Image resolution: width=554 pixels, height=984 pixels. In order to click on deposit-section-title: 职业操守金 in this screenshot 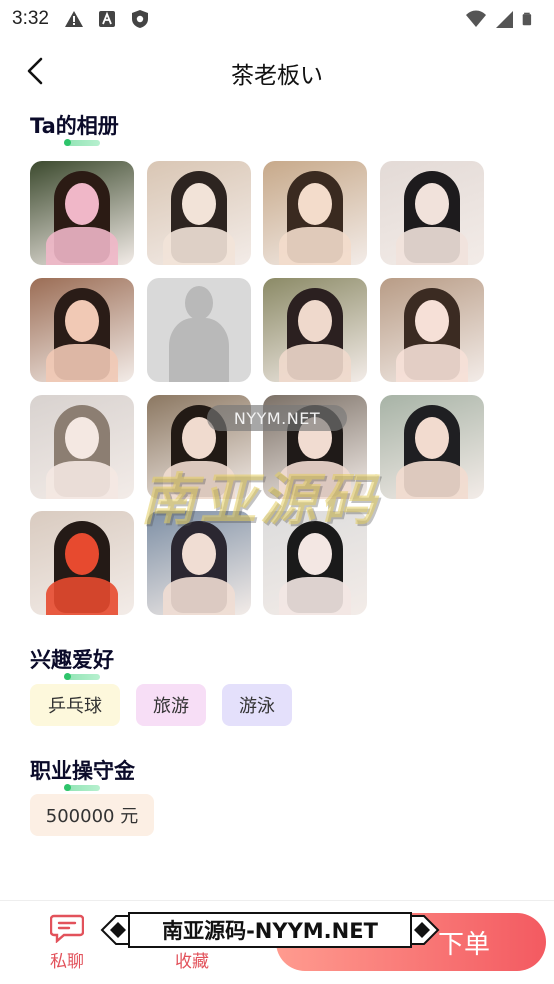, I will do `click(82, 773)`.